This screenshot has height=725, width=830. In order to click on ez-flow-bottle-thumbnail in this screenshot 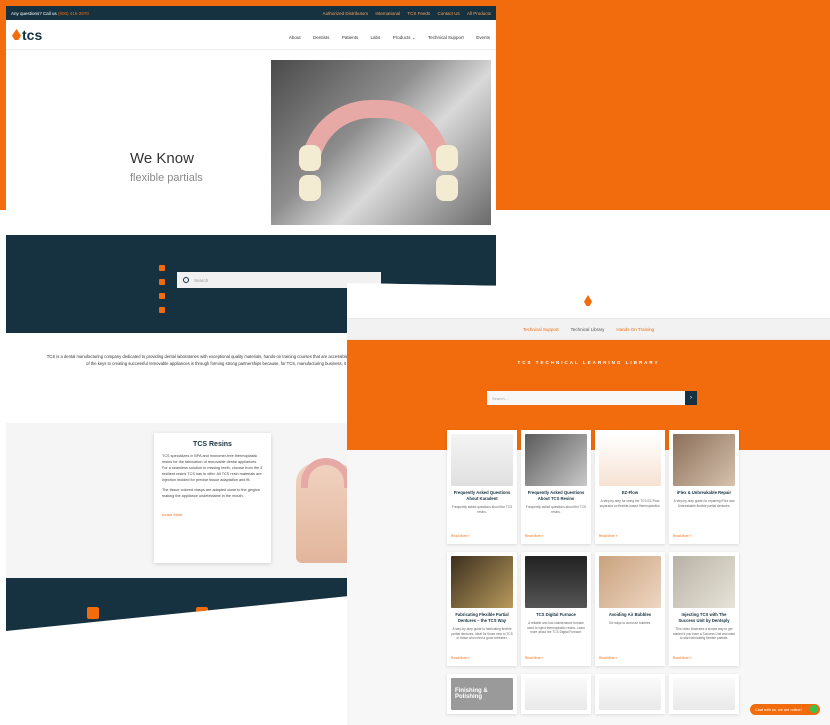, I will do `click(630, 460)`.